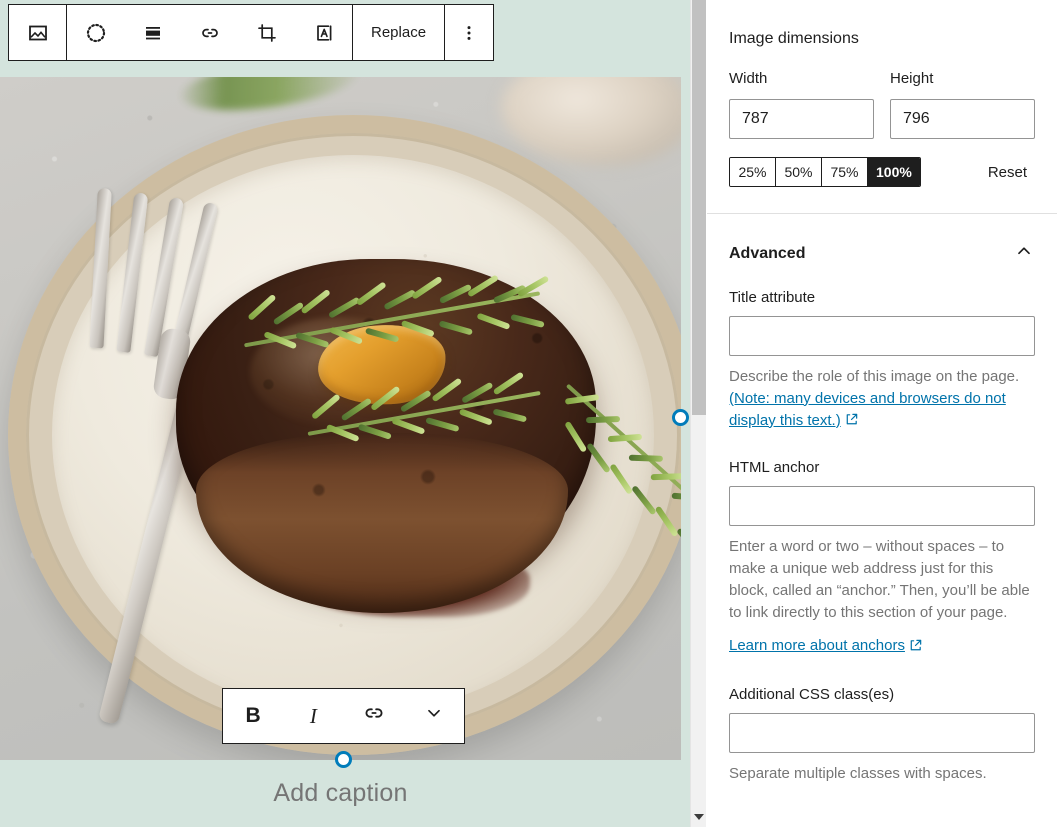  Describe the element at coordinates (962, 119) in the screenshot. I see `height-input` at that location.